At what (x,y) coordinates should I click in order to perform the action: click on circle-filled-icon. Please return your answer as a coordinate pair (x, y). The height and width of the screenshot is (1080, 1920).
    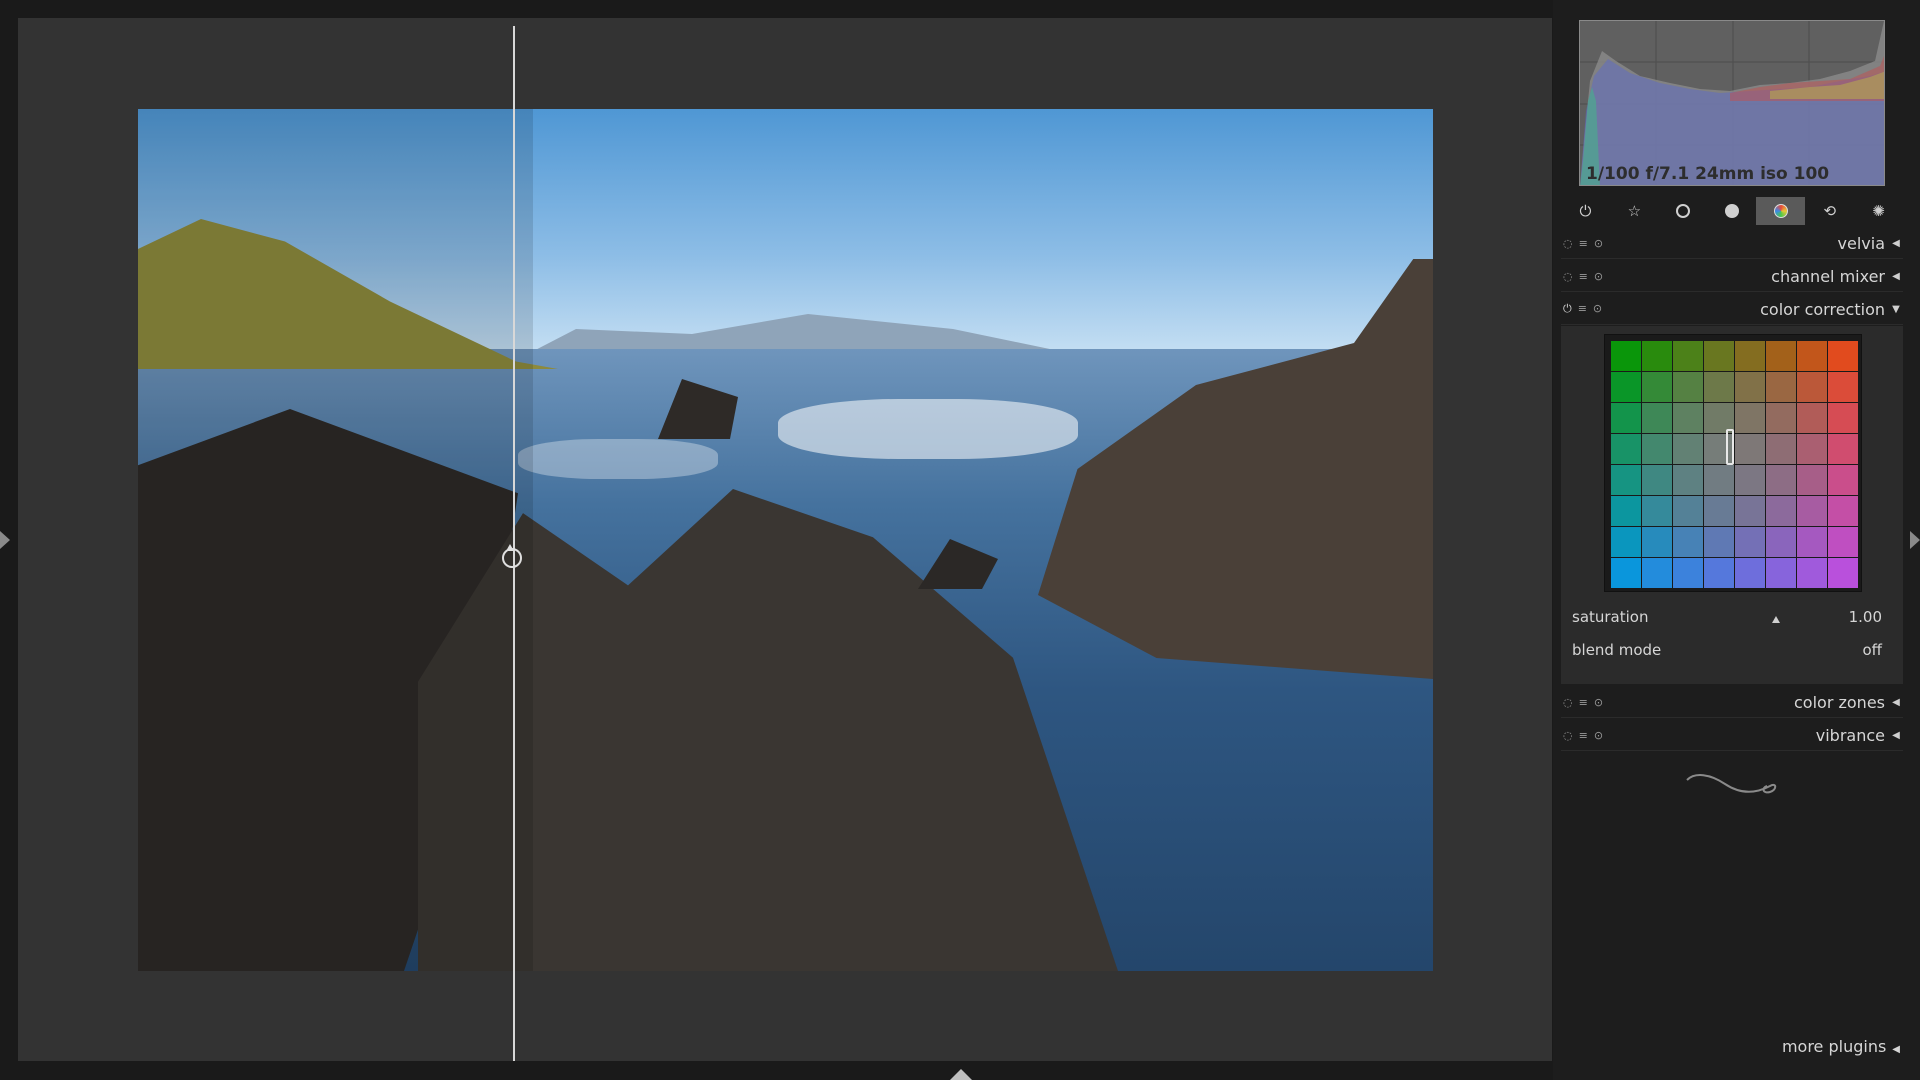
    Looking at the image, I should click on (1732, 211).